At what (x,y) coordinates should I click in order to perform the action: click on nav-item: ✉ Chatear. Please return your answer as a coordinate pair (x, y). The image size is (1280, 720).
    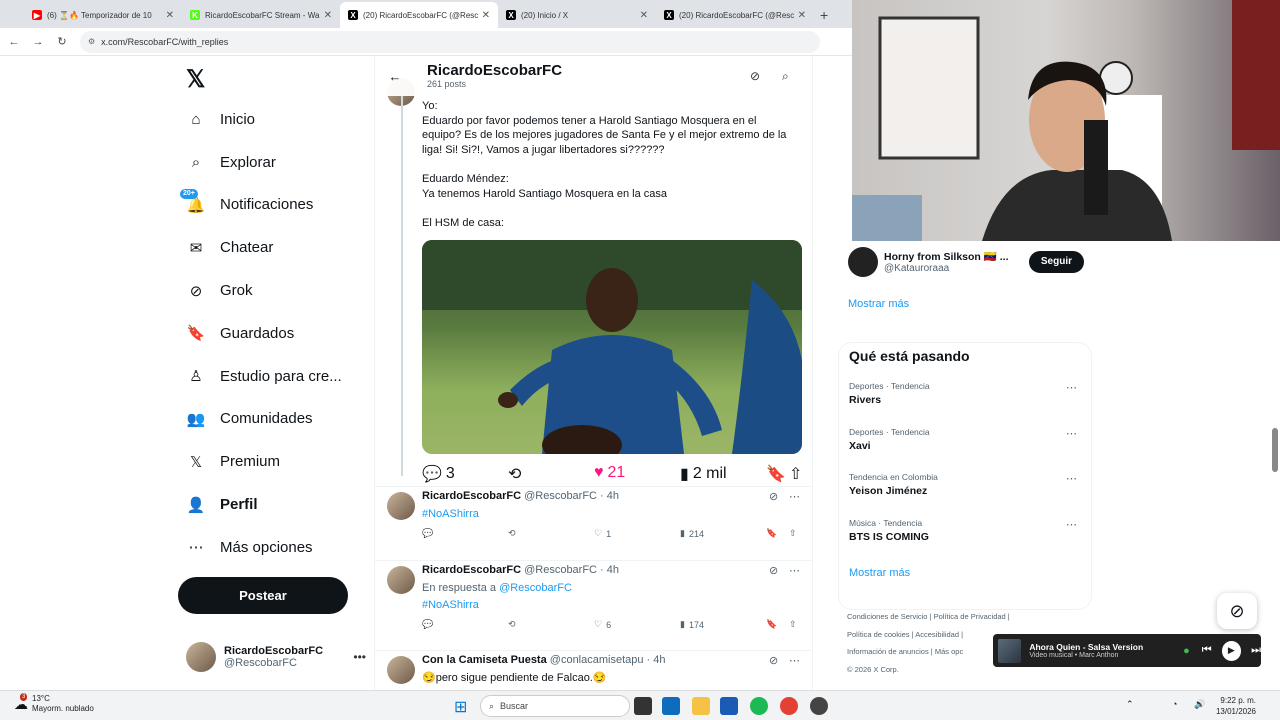
    Looking at the image, I should click on (271, 247).